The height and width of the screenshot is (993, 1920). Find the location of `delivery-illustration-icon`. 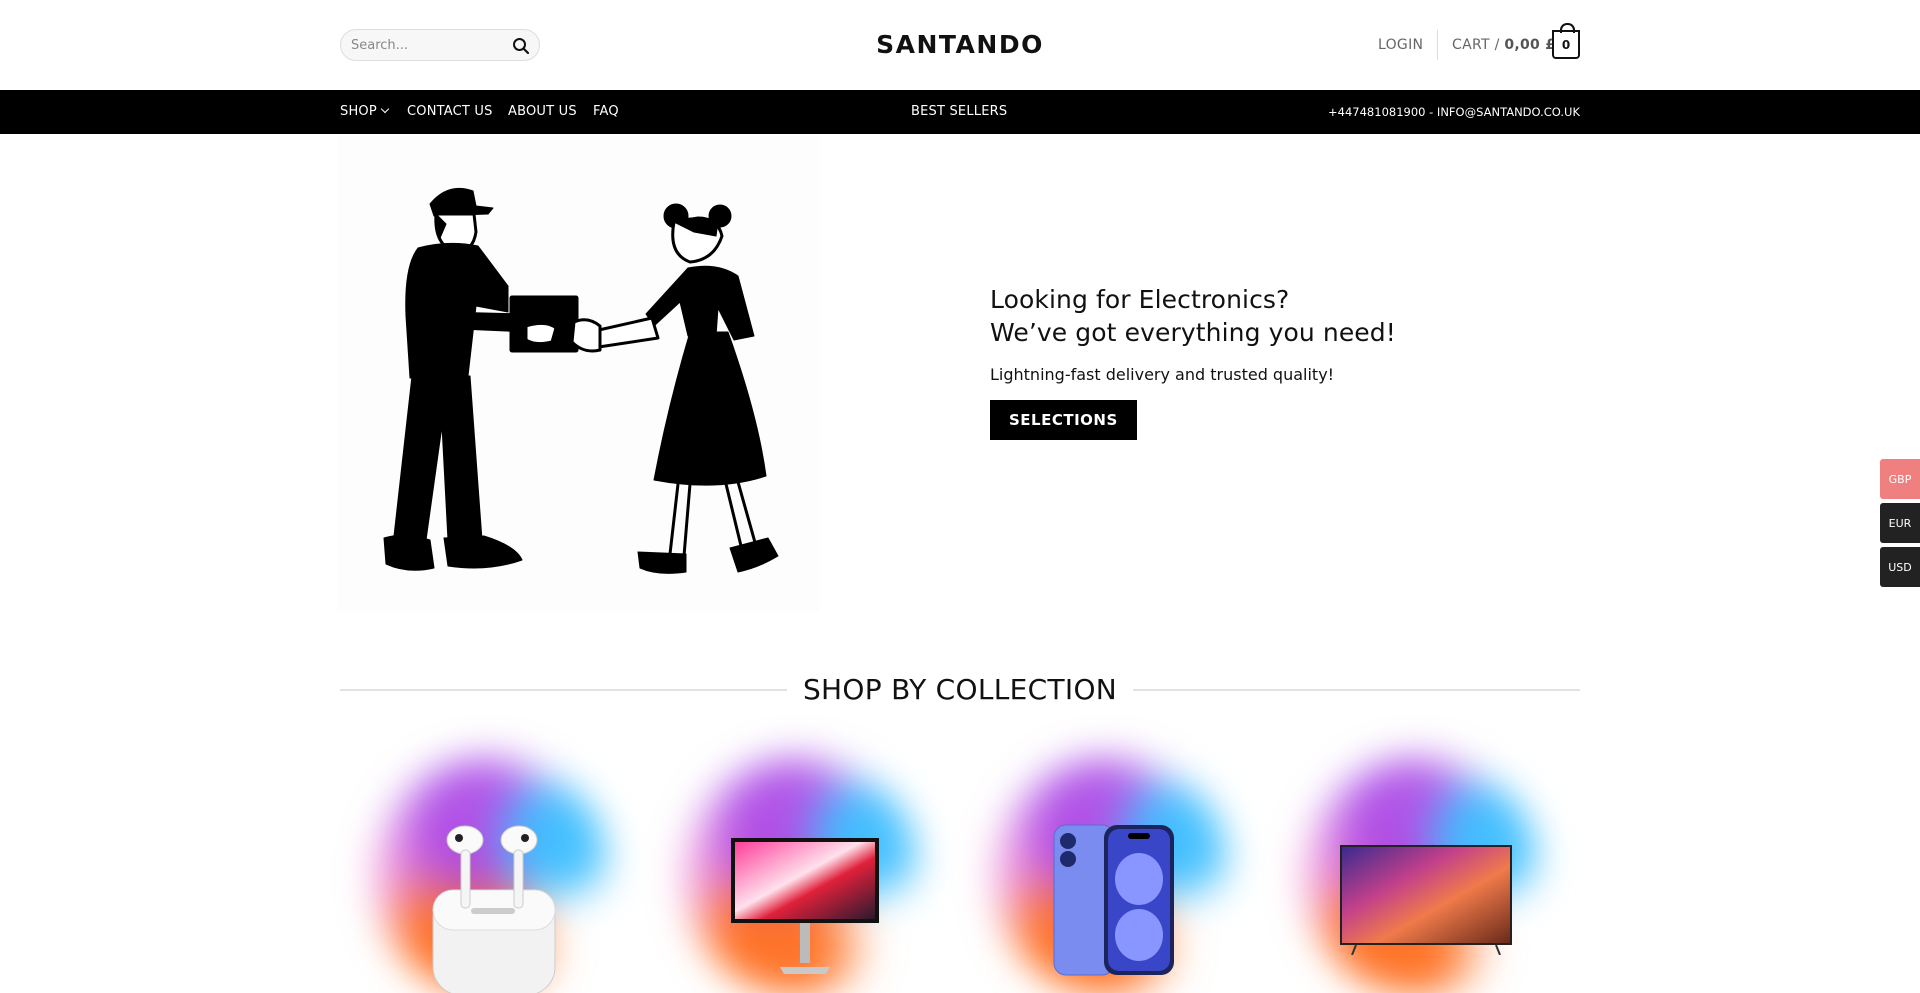

delivery-illustration-icon is located at coordinates (581, 380).